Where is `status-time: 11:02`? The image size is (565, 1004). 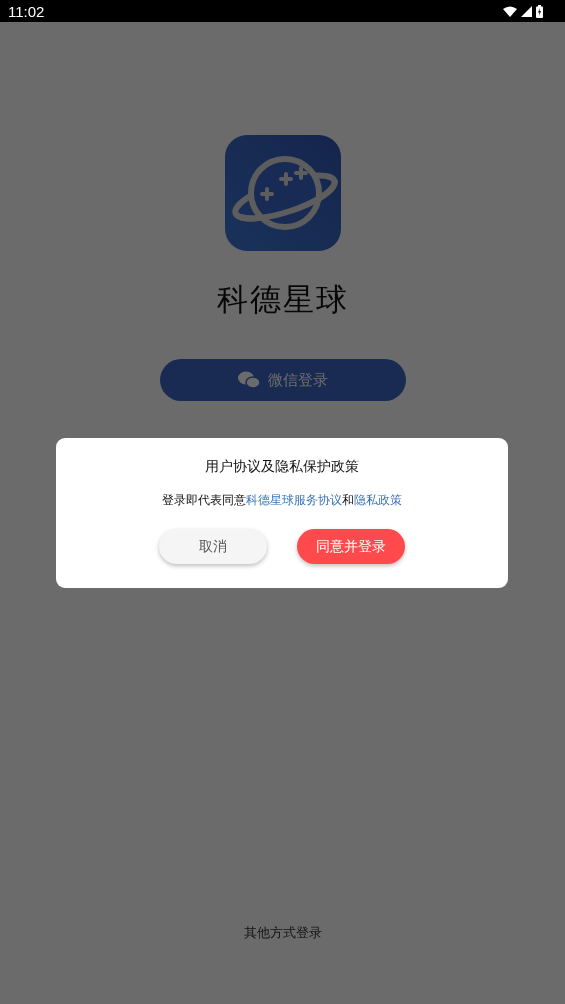 status-time: 11:02 is located at coordinates (26, 11).